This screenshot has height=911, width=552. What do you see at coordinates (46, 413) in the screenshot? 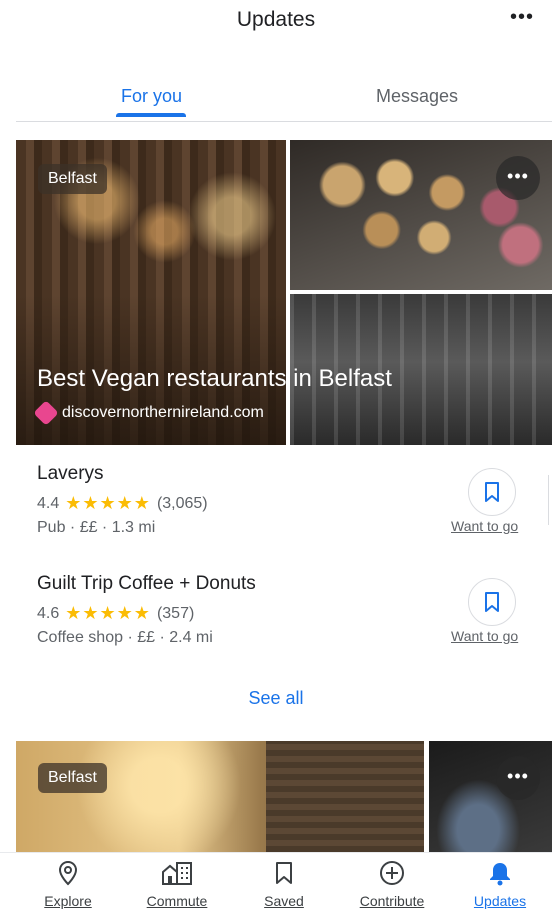
I see `discover-ni-logo-icon` at bounding box center [46, 413].